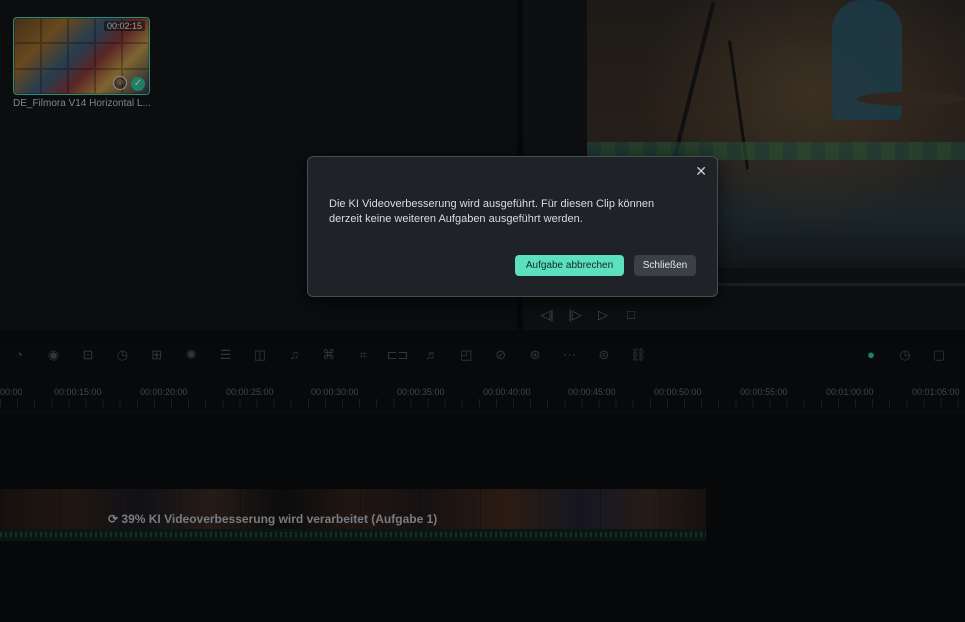 This screenshot has width=965, height=622. I want to click on close-icon: ✕, so click(701, 171).